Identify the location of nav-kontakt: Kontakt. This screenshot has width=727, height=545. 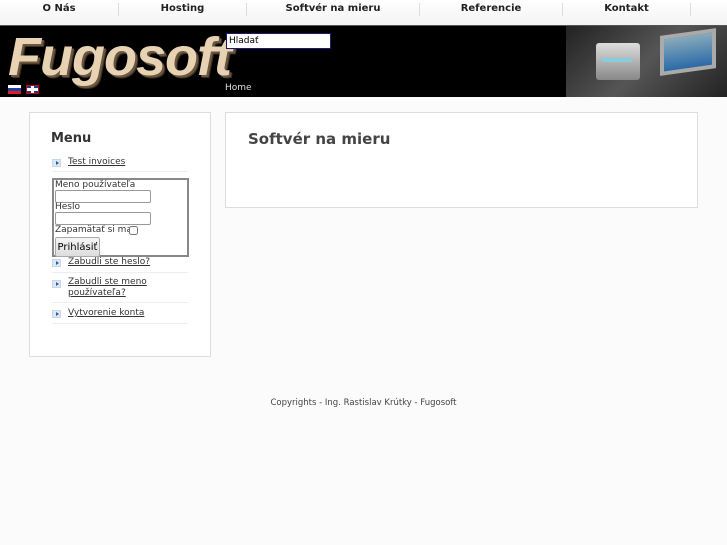
(626, 8).